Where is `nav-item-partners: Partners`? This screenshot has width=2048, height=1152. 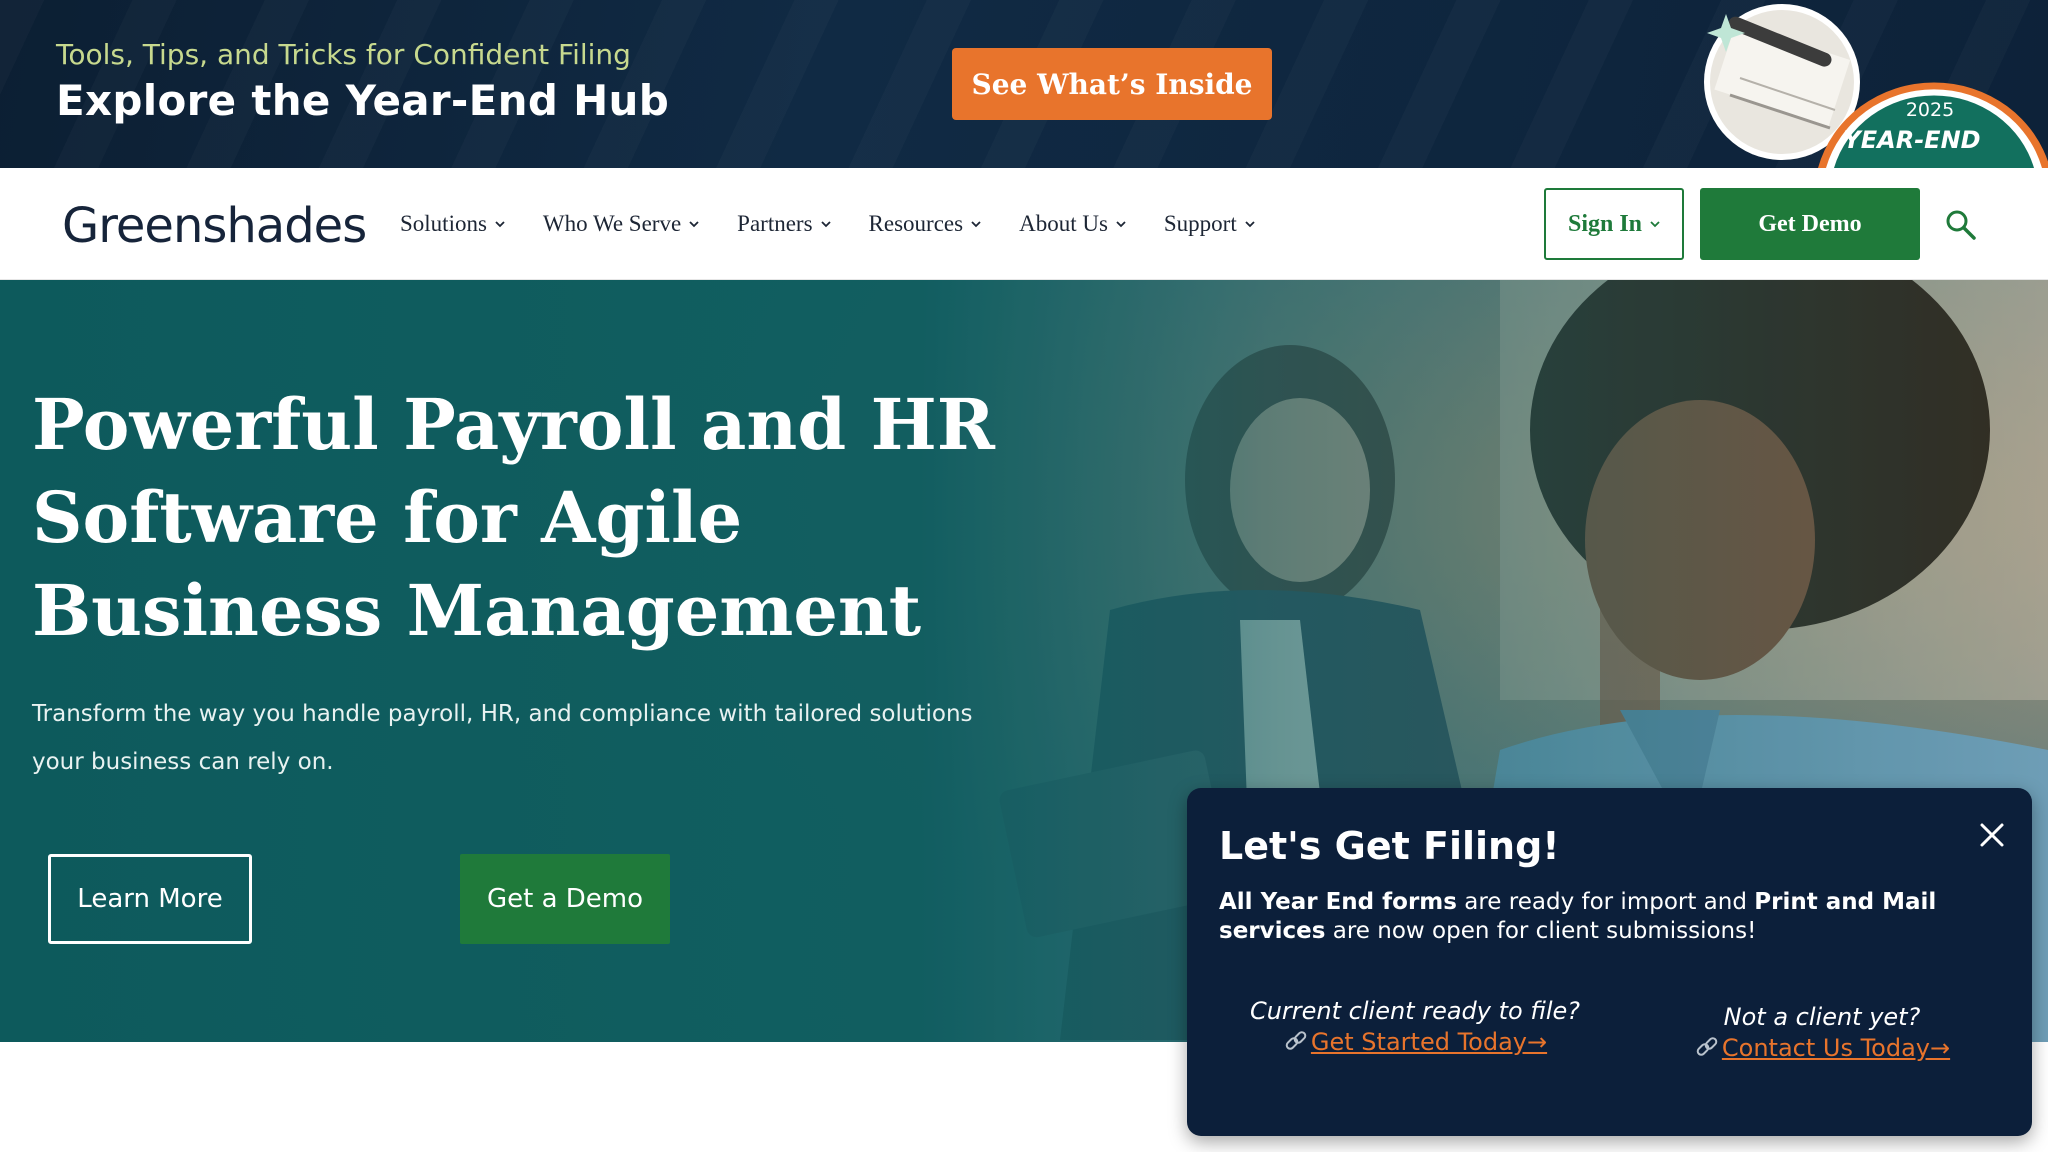
nav-item-partners: Partners is located at coordinates (784, 224).